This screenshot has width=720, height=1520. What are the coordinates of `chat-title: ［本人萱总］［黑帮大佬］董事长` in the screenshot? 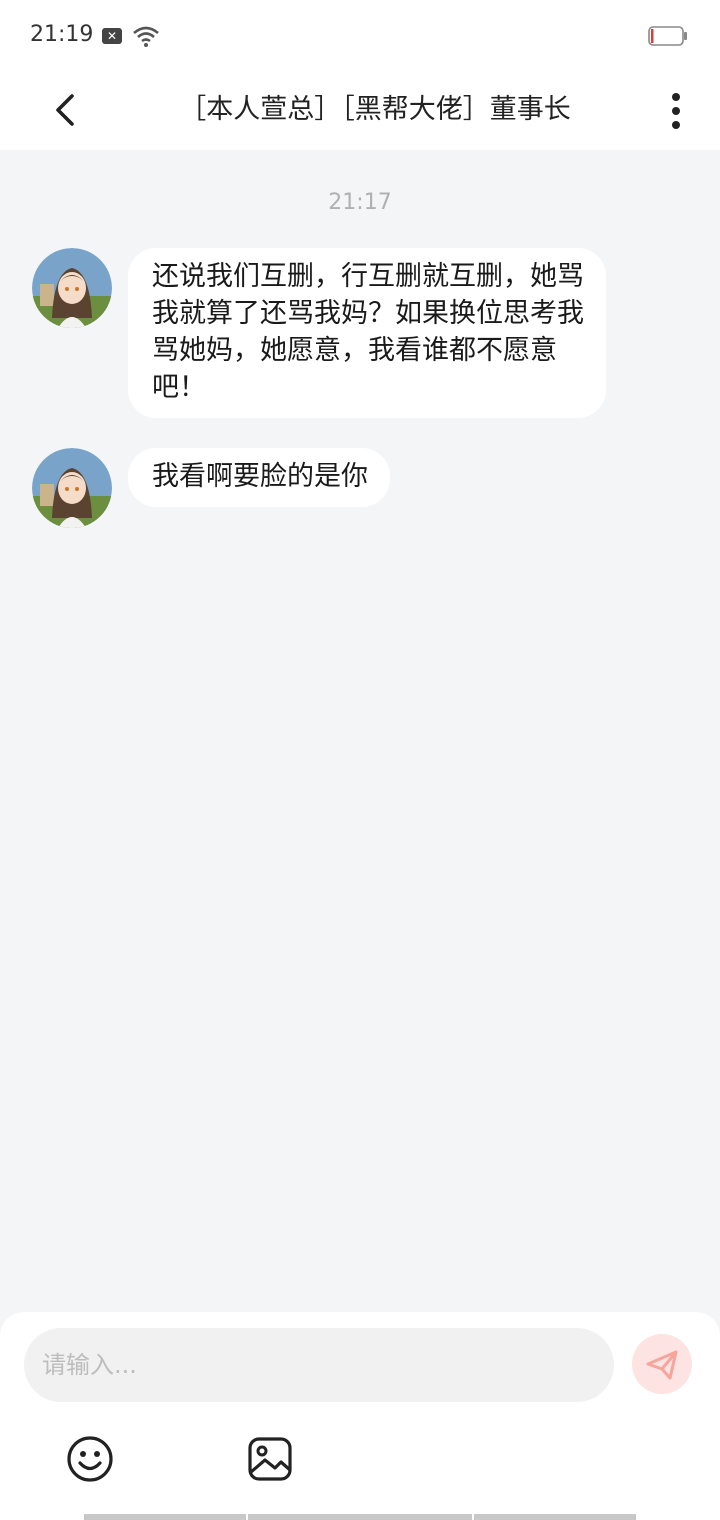 It's located at (375, 109).